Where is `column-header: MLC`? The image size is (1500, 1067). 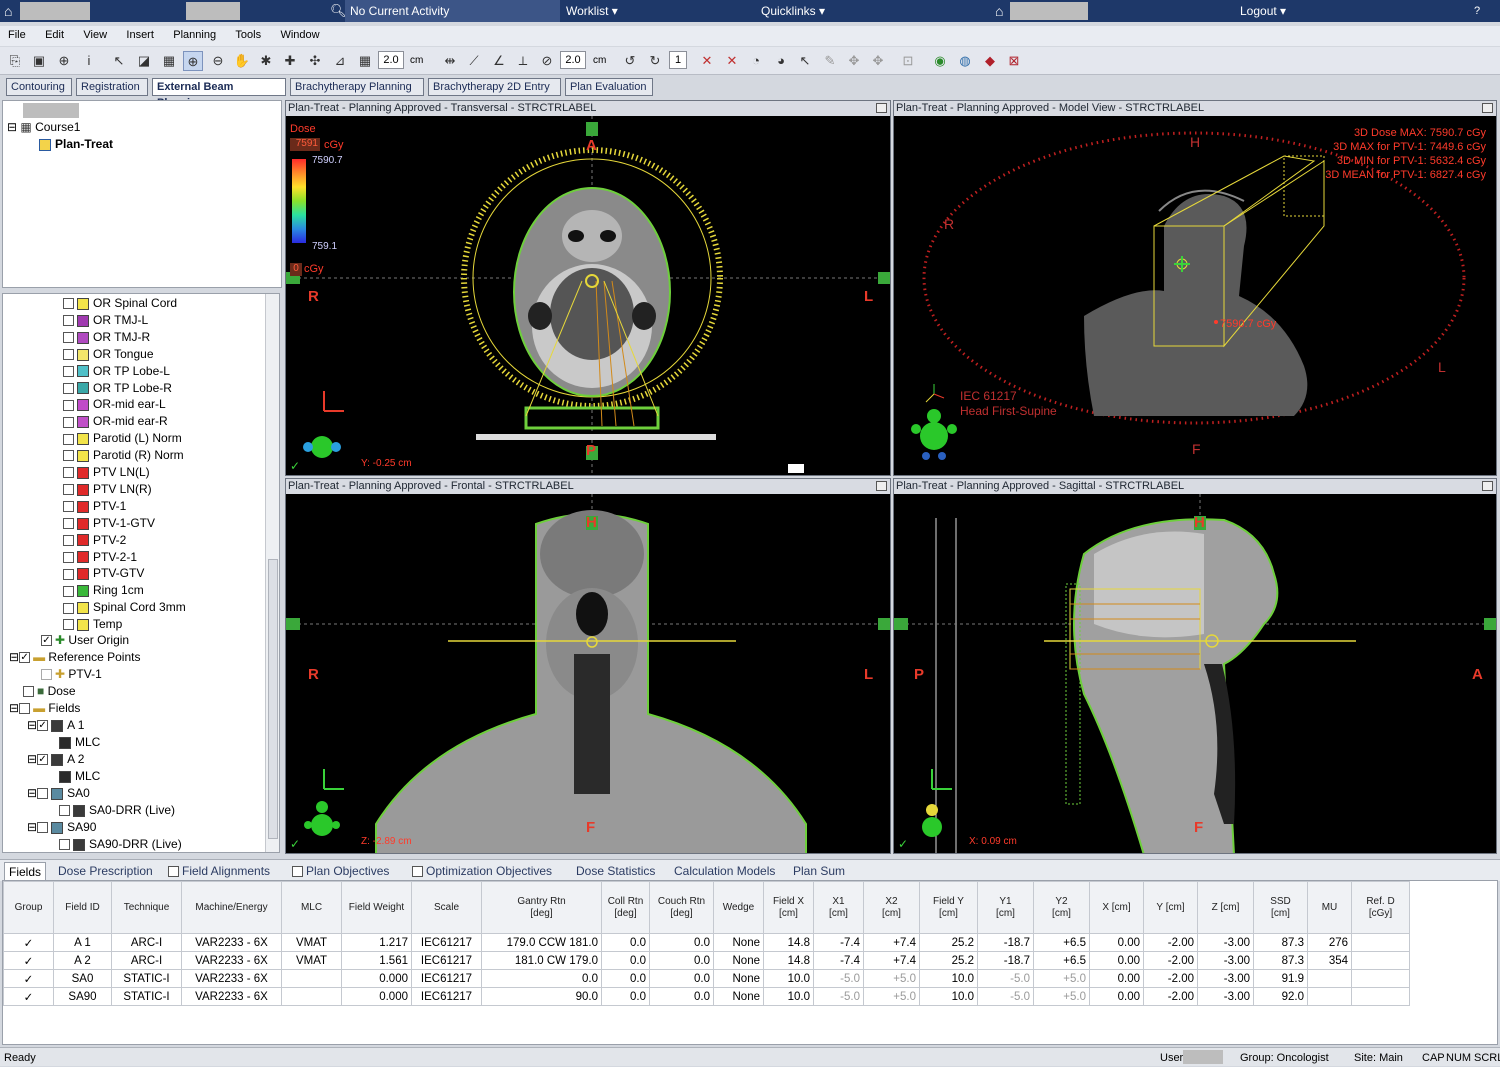
column-header: MLC is located at coordinates (311, 907).